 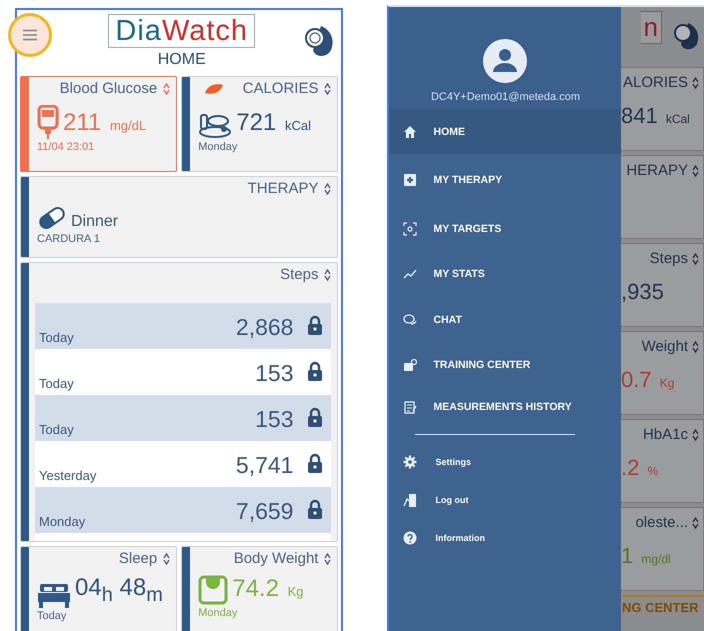 I want to click on dashboard-card: ALORIES 841 kCal, so click(x=662, y=109).